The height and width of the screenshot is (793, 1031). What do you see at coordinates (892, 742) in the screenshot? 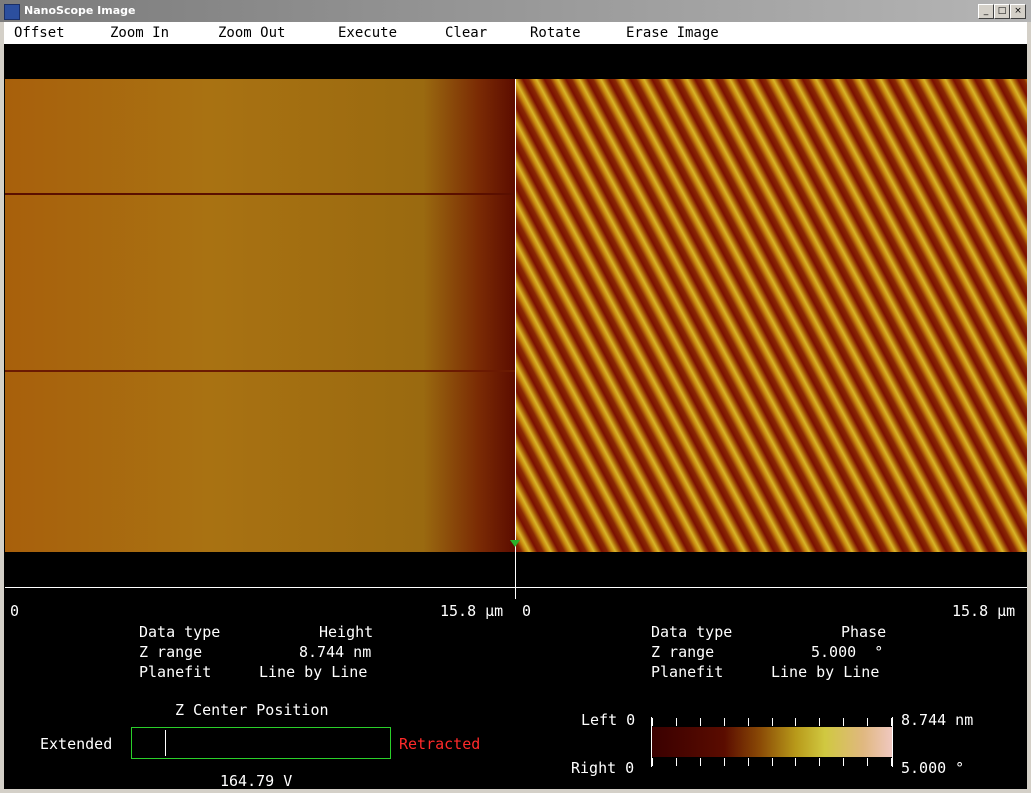
I see `scale-frame-right` at bounding box center [892, 742].